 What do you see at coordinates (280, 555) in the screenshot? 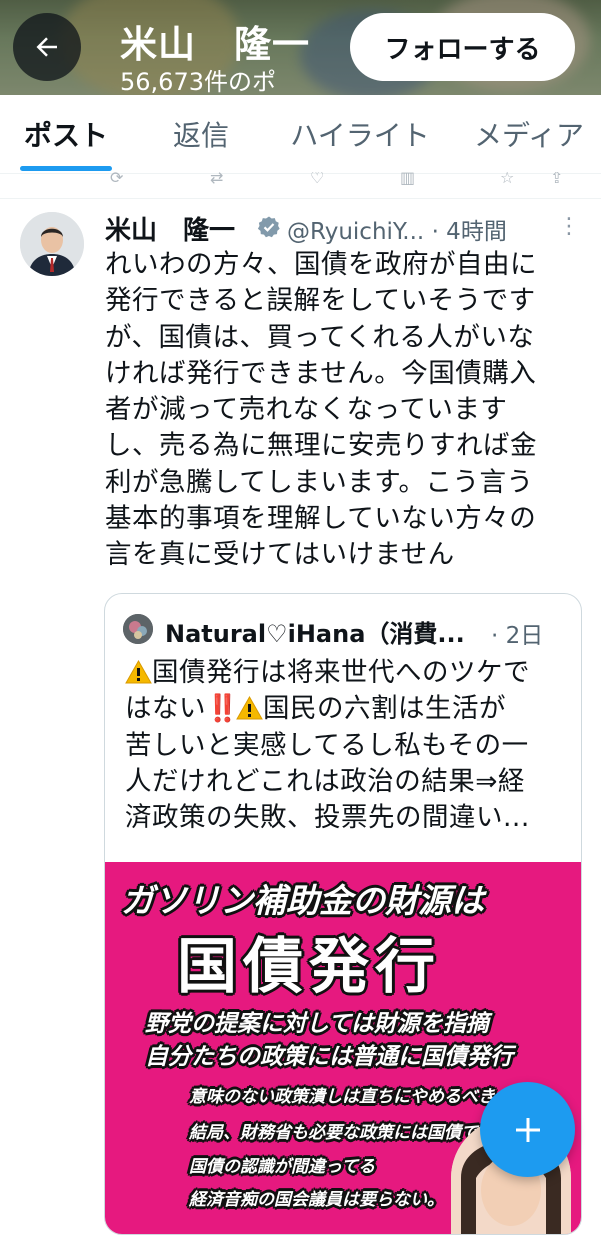
I see `tweet-text-line: 言を真に受けてはいけません` at bounding box center [280, 555].